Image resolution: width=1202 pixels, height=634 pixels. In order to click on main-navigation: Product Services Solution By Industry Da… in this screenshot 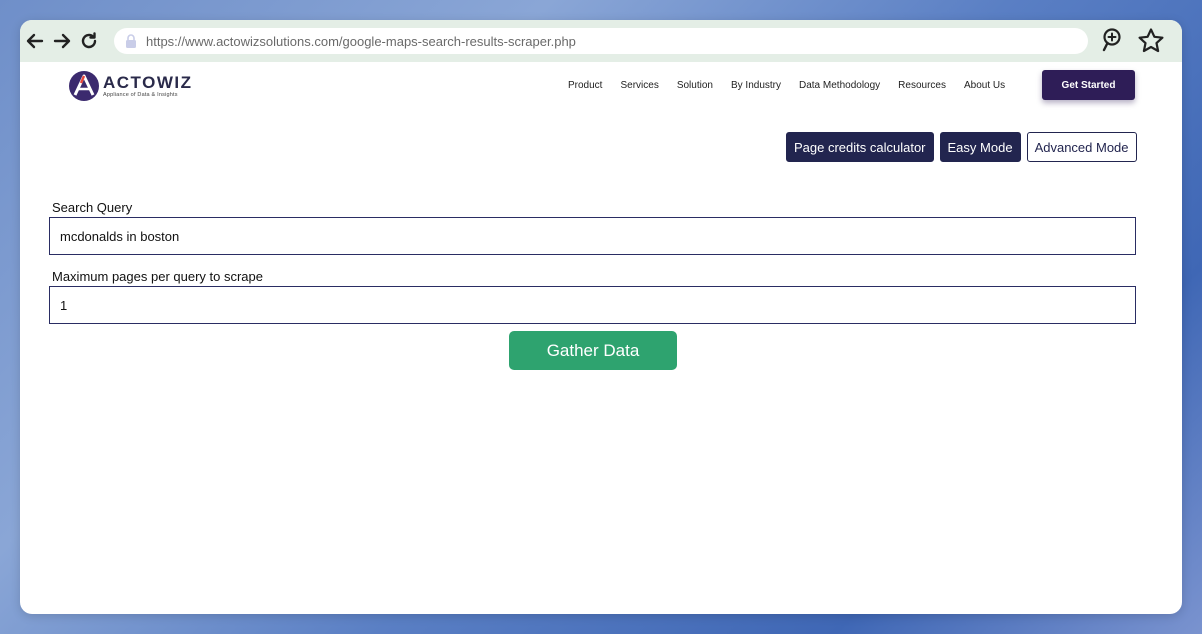, I will do `click(795, 85)`.